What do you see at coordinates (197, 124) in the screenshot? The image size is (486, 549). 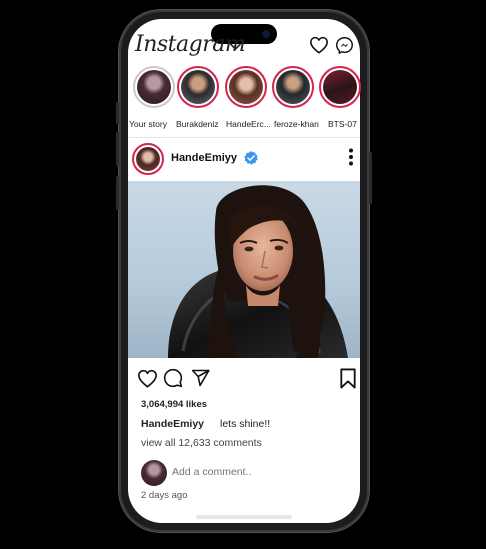 I see `story-label-burakdeniz: Burakdeniz` at bounding box center [197, 124].